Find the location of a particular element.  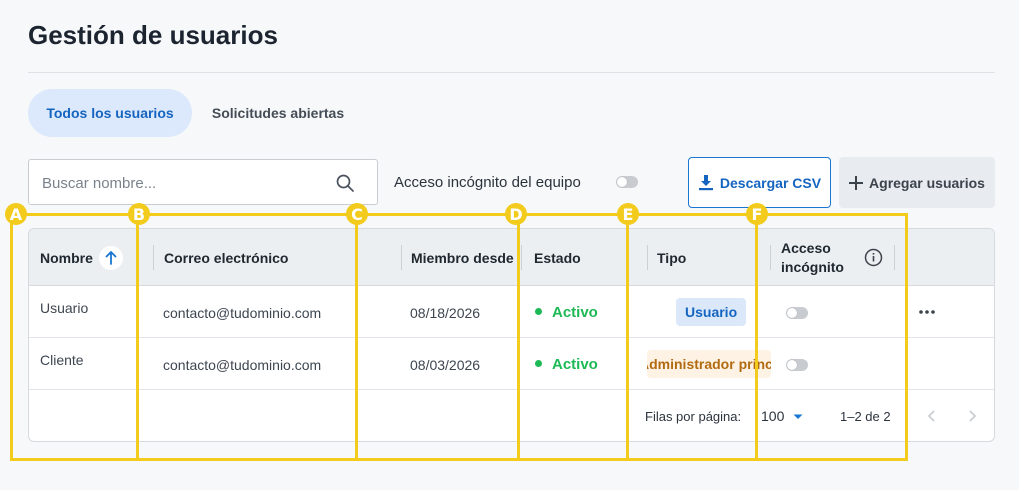

annotation-box-e is located at coordinates (692, 337).